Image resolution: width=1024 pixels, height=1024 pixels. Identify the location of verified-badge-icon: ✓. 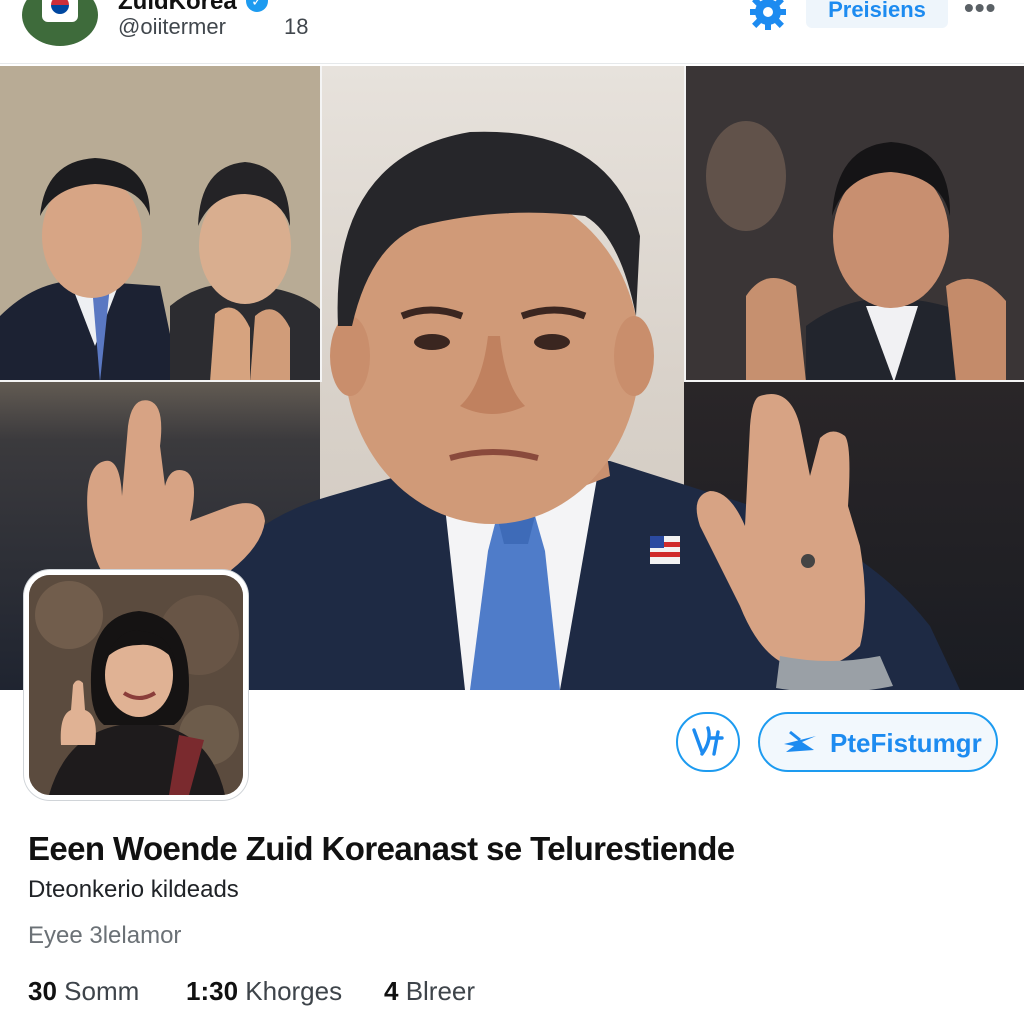
(257, 6).